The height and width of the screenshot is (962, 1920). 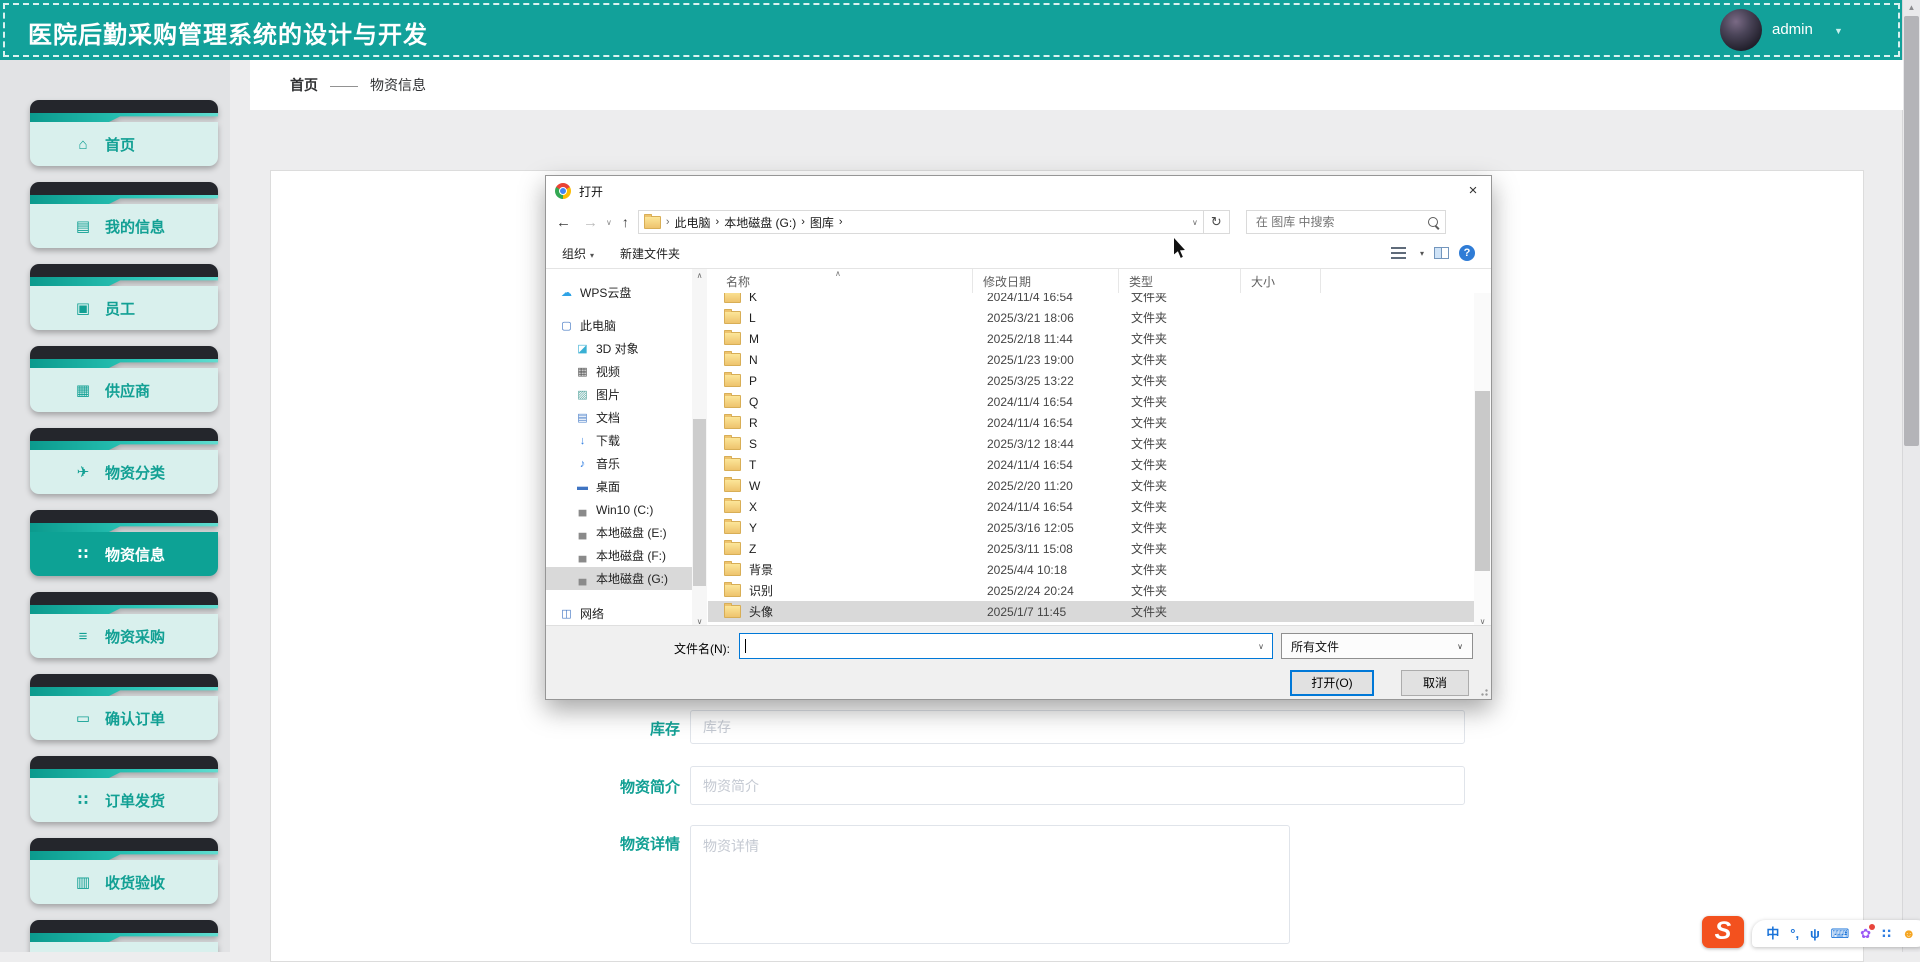 What do you see at coordinates (124, 297) in the screenshot?
I see `sidebar-item: ▣ 员工` at bounding box center [124, 297].